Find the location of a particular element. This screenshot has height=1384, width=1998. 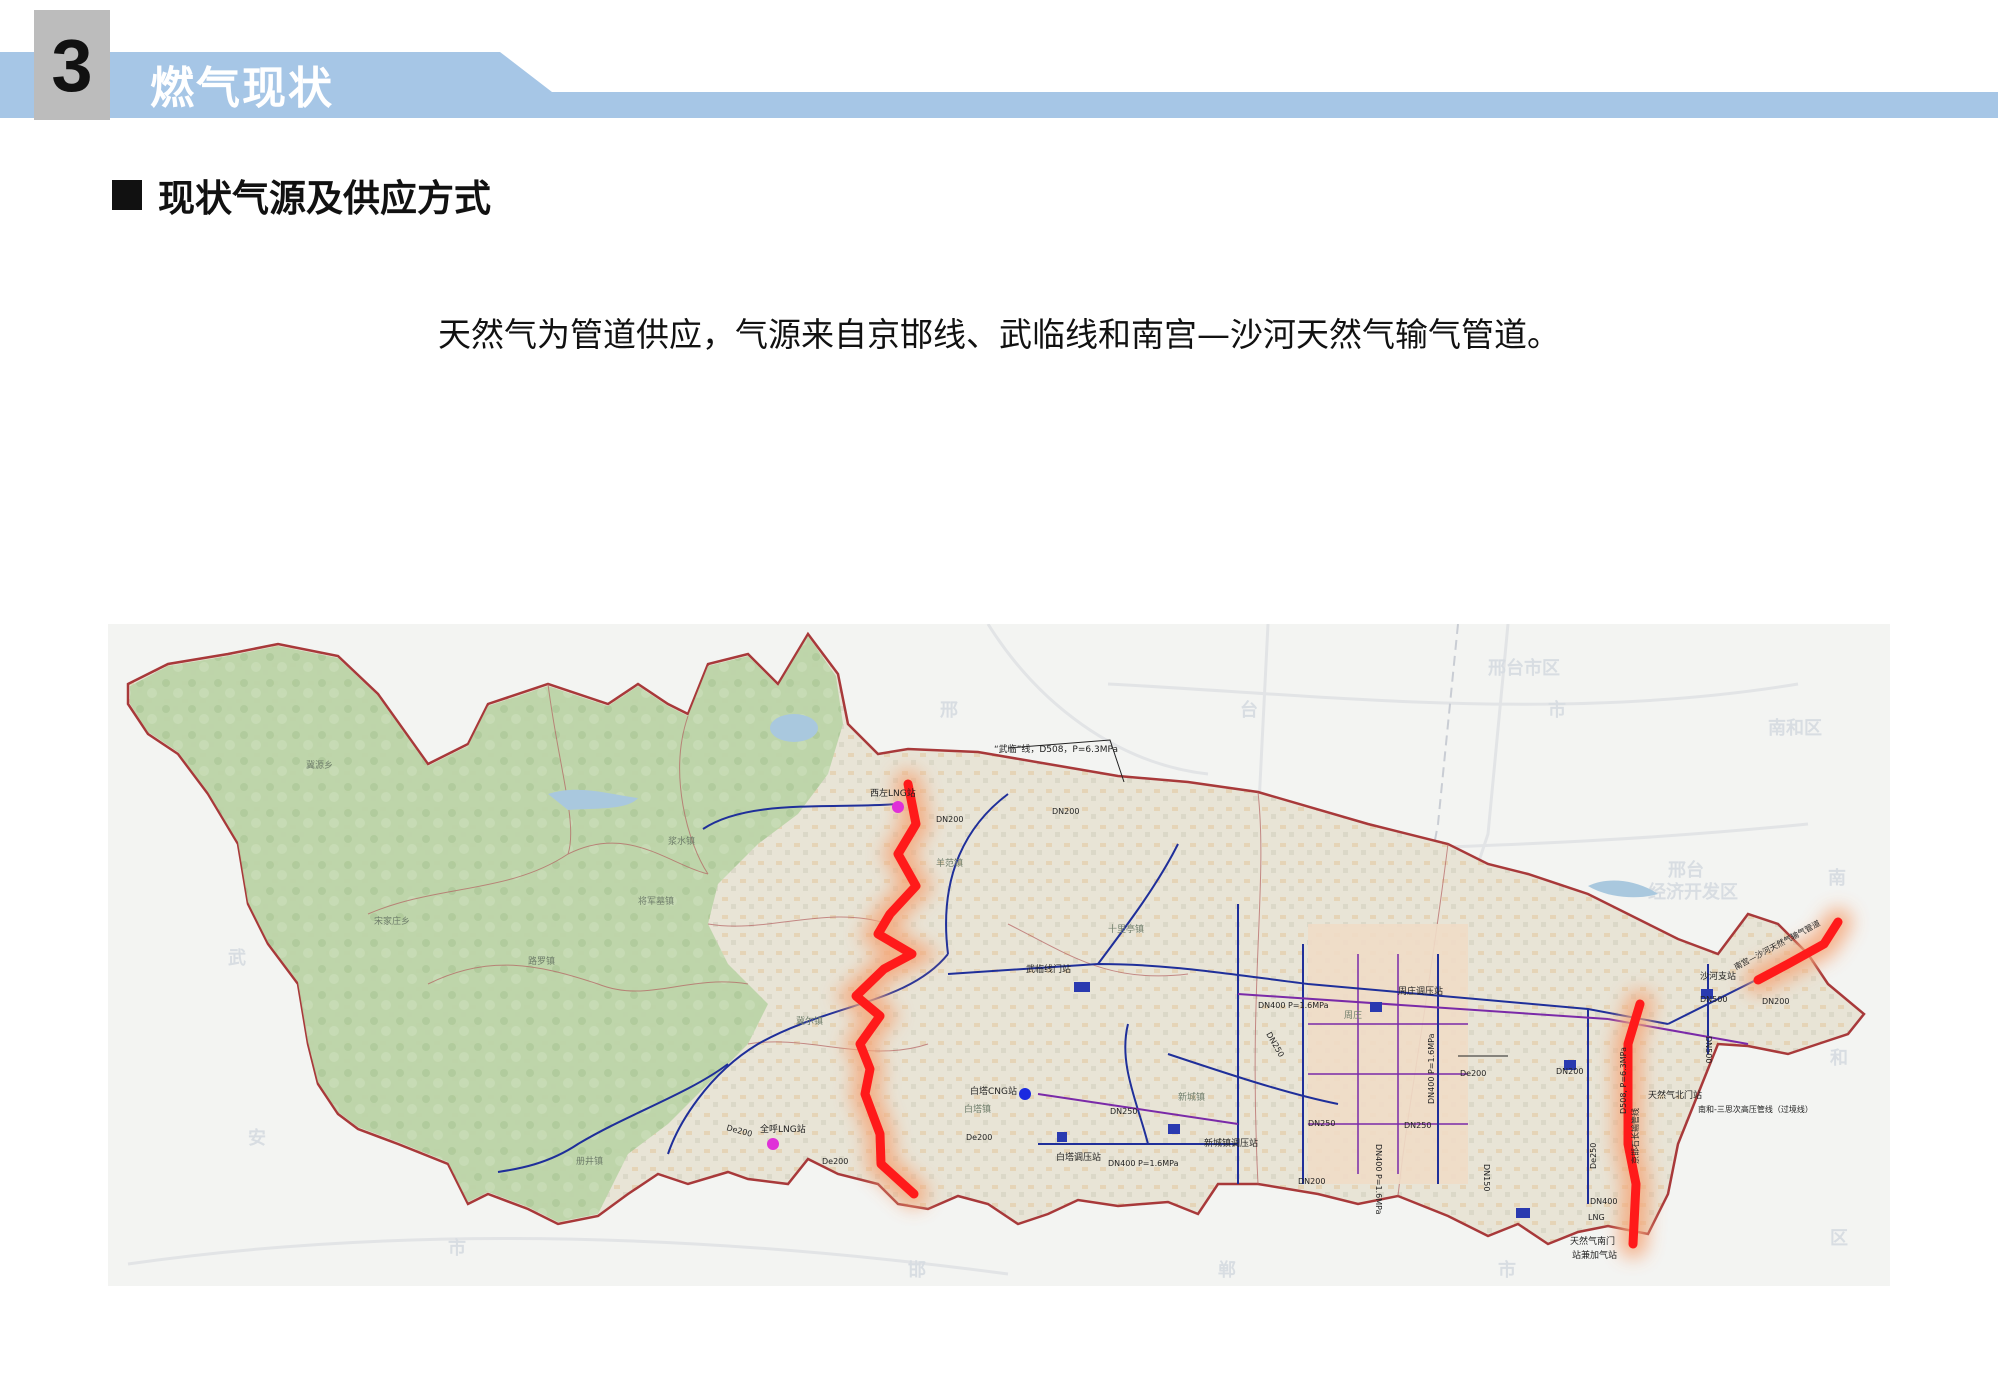

svg-text: DN400 is located at coordinates (1603, 1201).